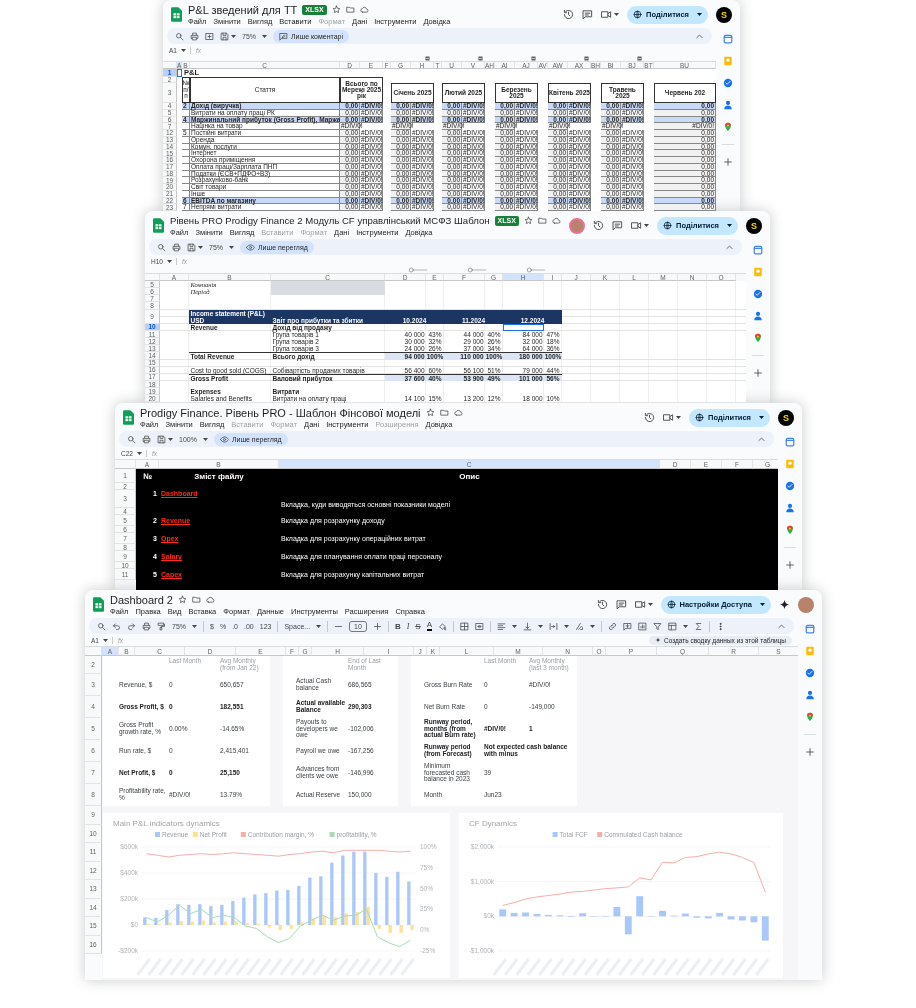 The width and height of the screenshot is (916, 1008). Describe the element at coordinates (443, 626) in the screenshot. I see `paint-bucket-icon` at that location.